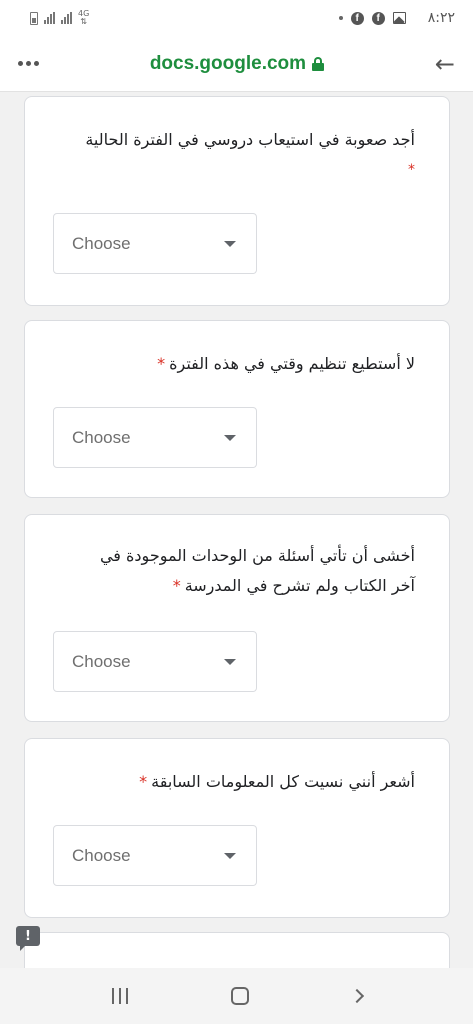 The image size is (473, 1024). What do you see at coordinates (84, 17) in the screenshot?
I see `network-type: 4G ⇅` at bounding box center [84, 17].